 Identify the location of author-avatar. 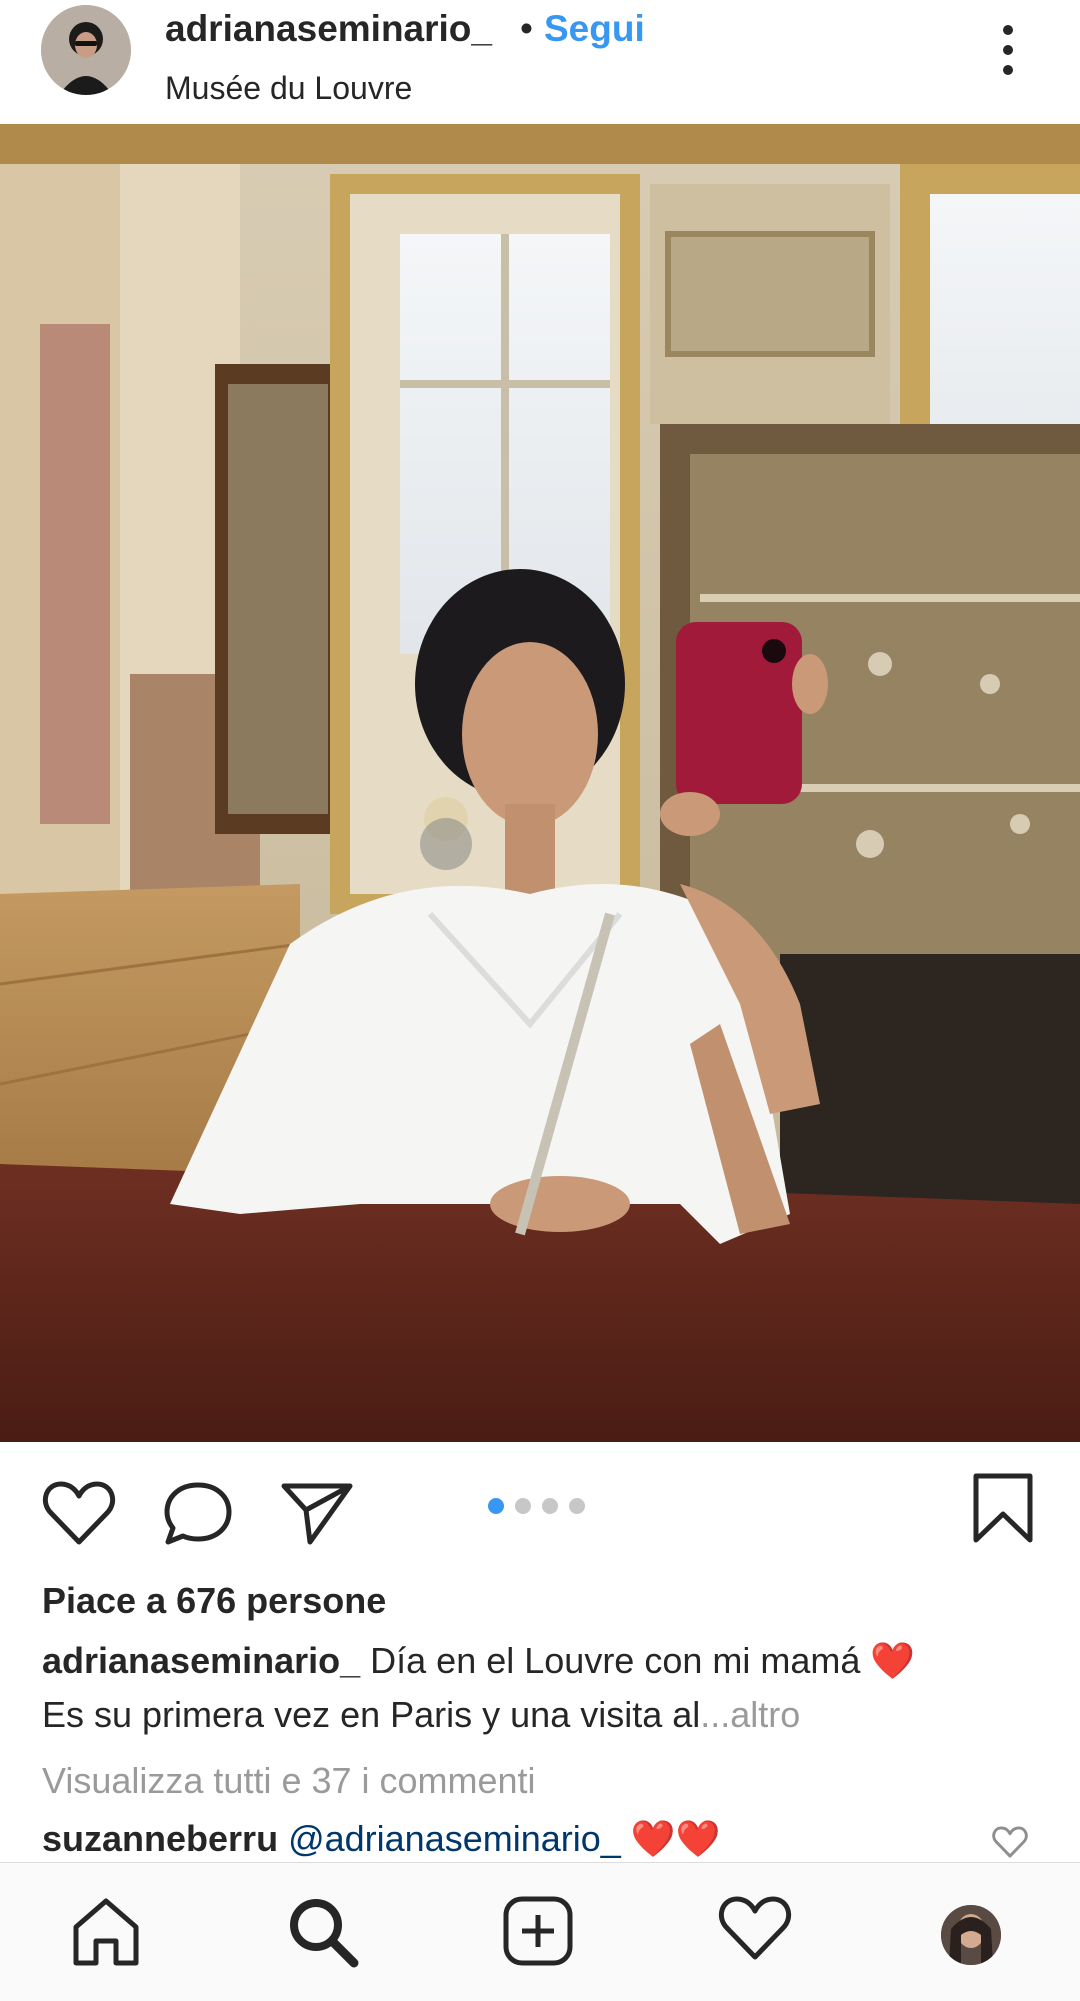
(86, 50).